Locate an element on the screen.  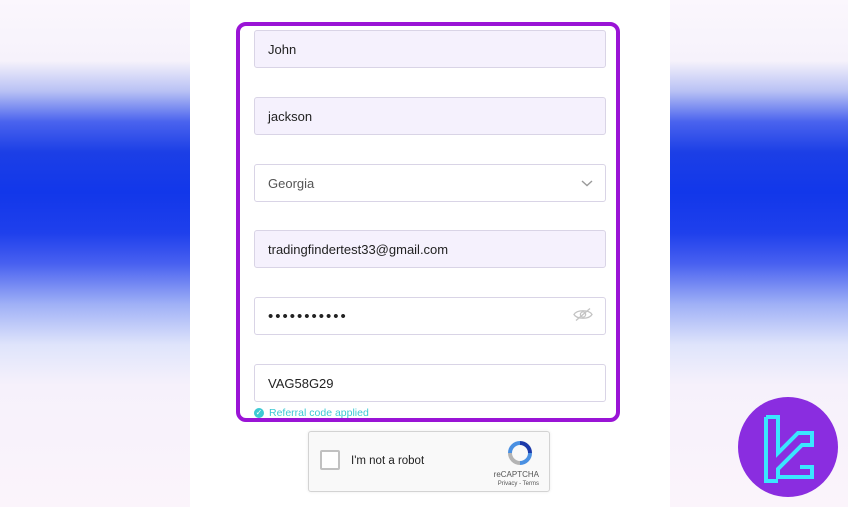
first-name-input: John is located at coordinates (430, 49).